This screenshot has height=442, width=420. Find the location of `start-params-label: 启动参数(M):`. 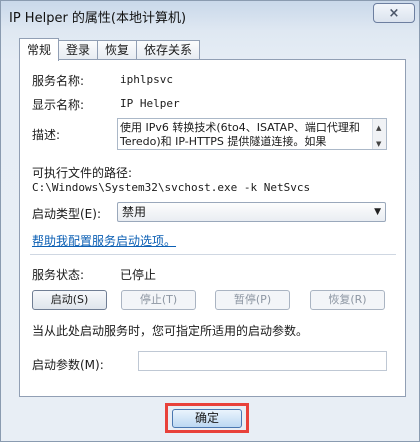

start-params-label: 启动参数(M): is located at coordinates (68, 365).